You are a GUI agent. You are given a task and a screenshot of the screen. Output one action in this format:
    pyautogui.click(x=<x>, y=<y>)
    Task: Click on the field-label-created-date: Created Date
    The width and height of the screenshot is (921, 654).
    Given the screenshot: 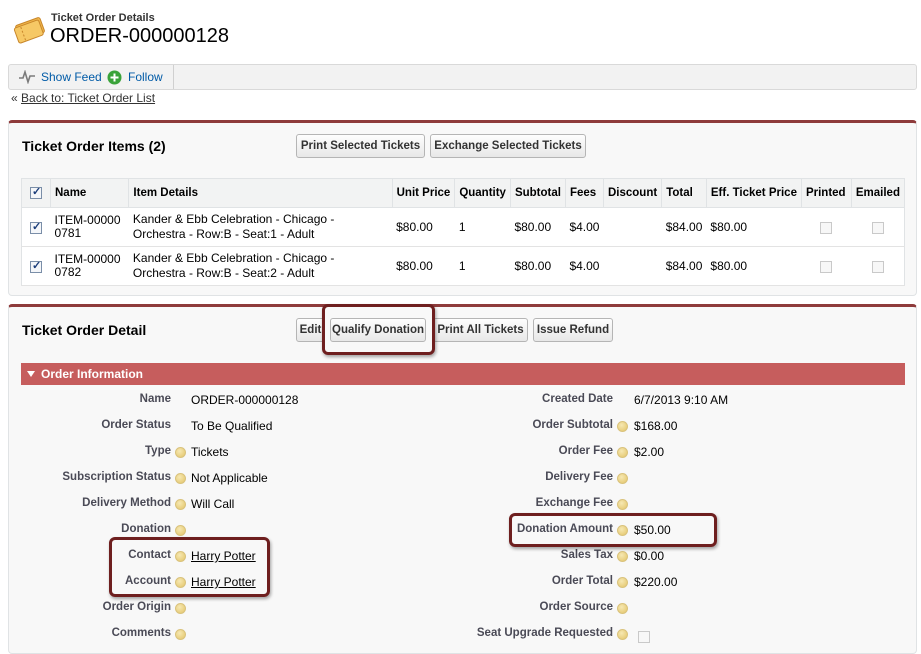 What is the action you would take?
    pyautogui.click(x=577, y=399)
    